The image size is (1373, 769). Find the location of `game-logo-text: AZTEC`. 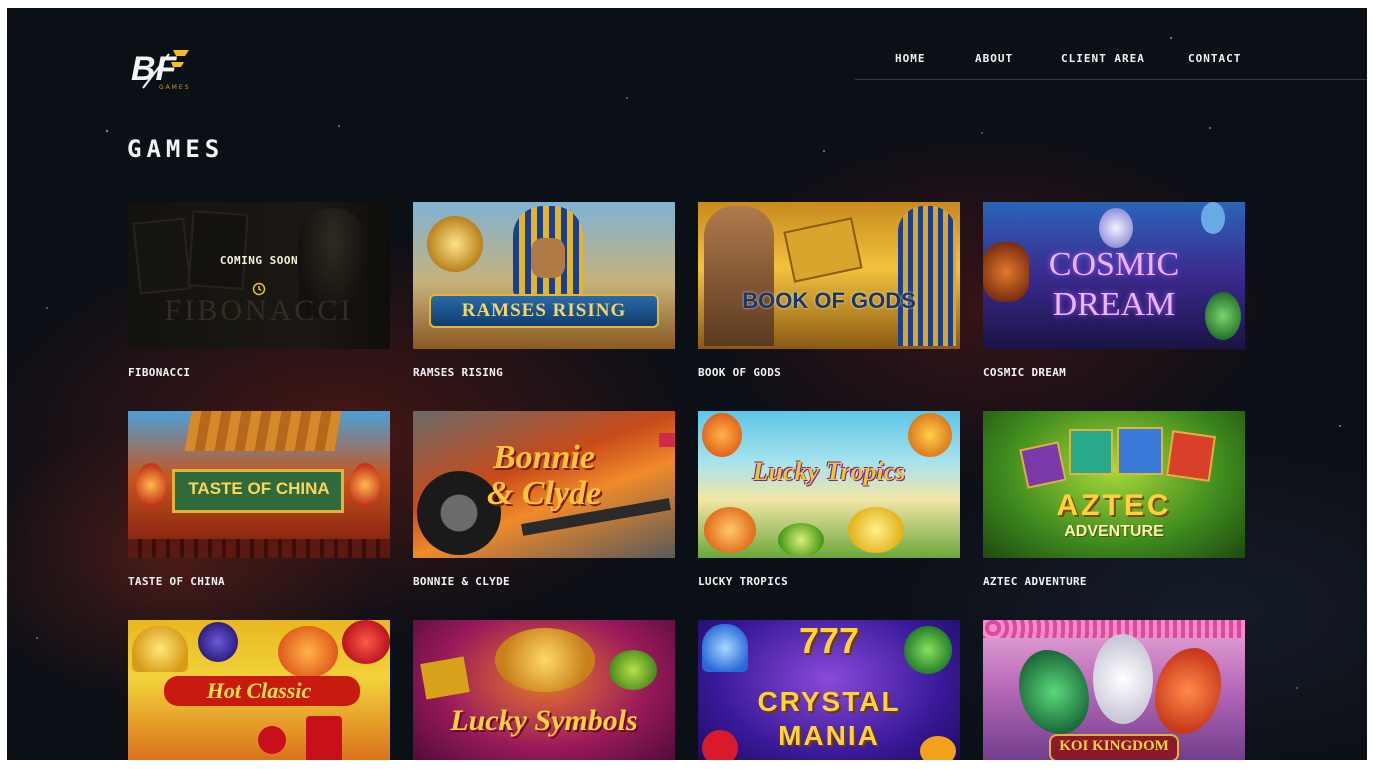

game-logo-text: AZTEC is located at coordinates (1114, 505).